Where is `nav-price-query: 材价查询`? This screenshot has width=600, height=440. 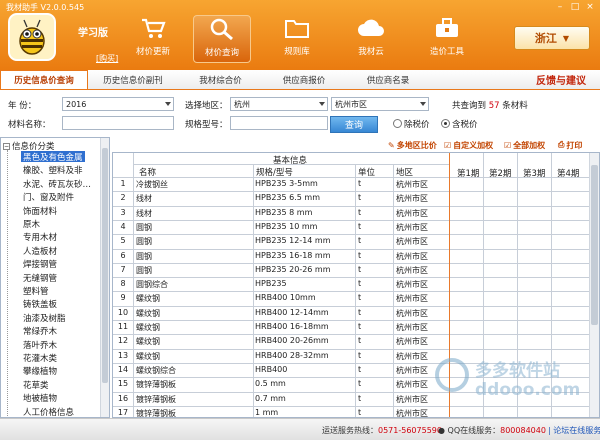
nav-price-query: 材价查询 is located at coordinates (222, 39).